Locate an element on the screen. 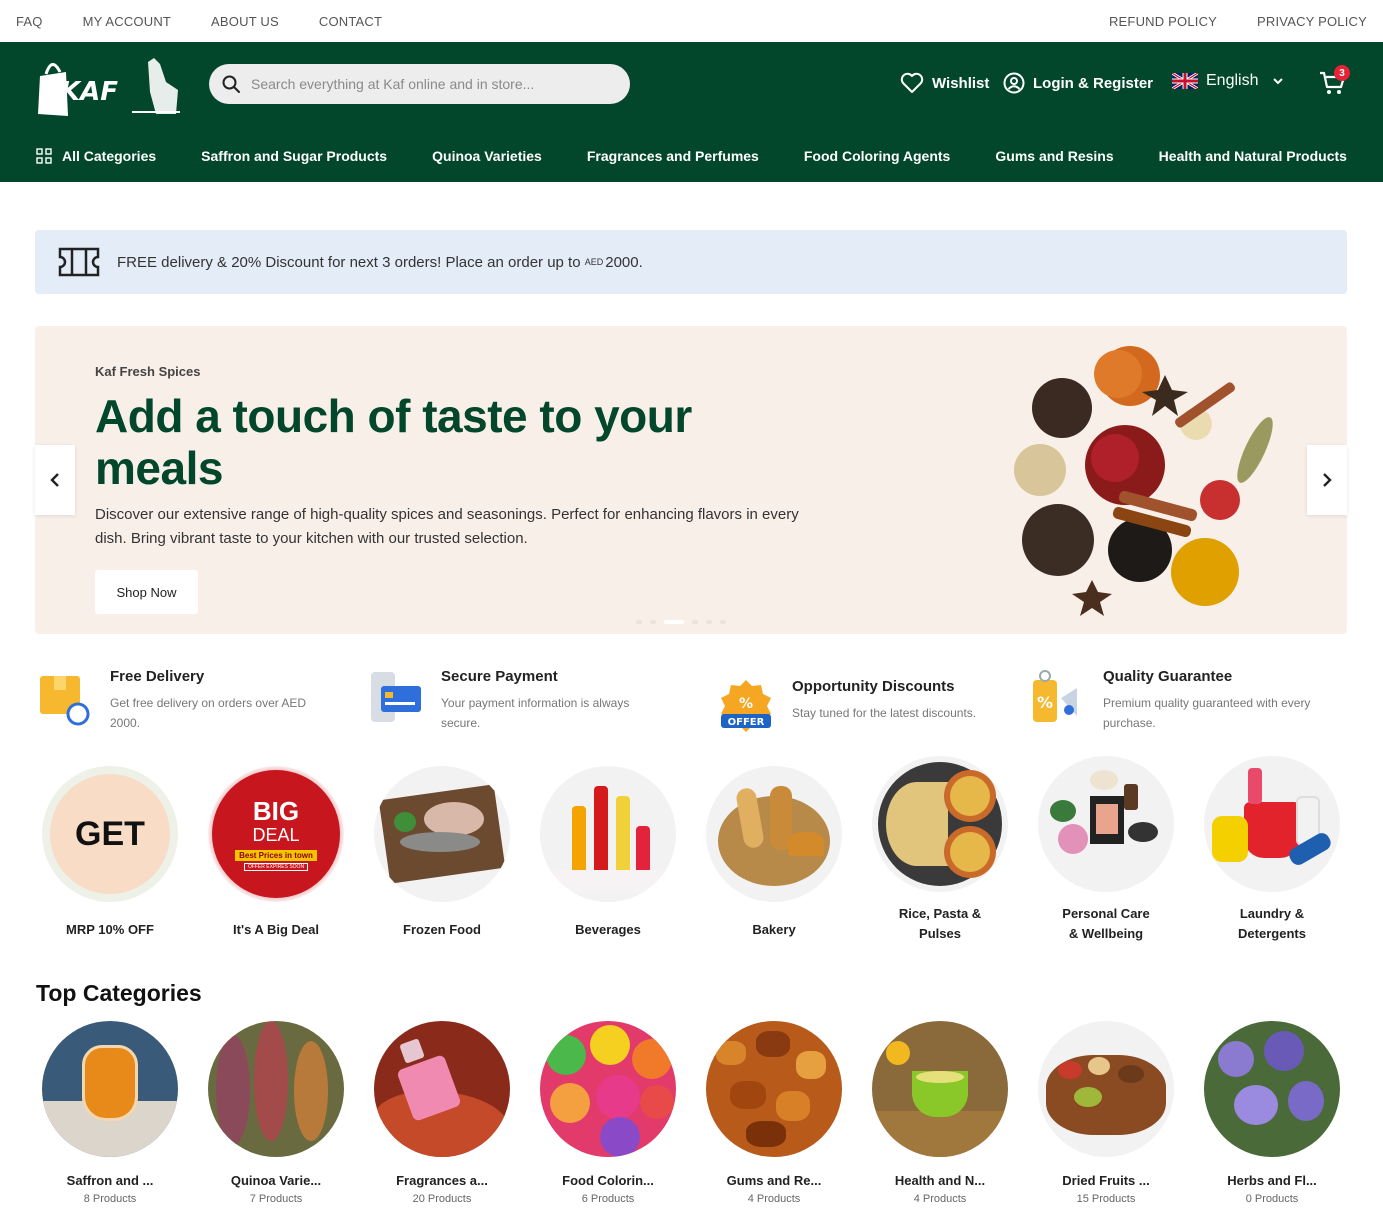  privacy-policy-link: PRIVACY POLICY is located at coordinates (1312, 21).